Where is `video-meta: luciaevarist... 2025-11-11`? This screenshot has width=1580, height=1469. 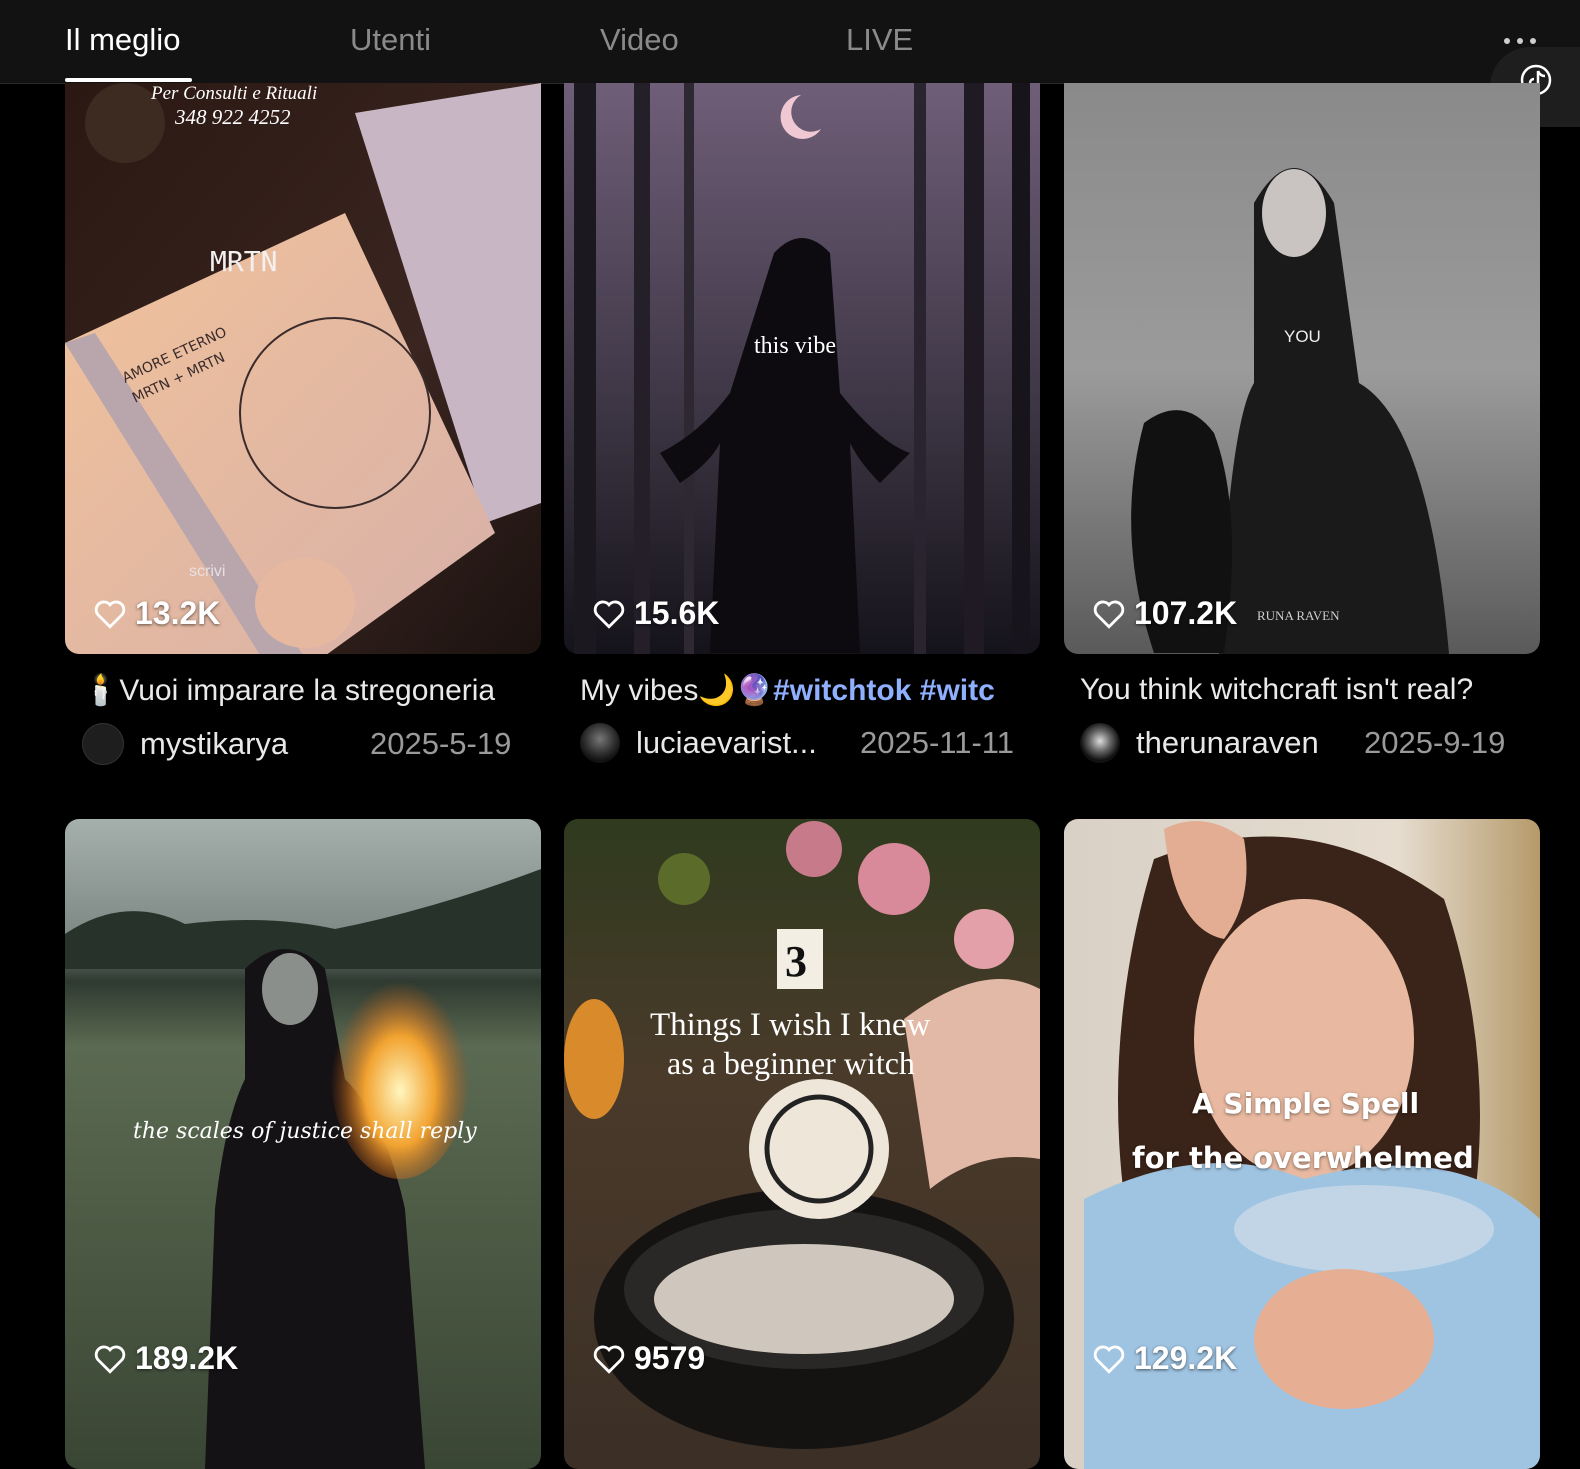 video-meta: luciaevarist... 2025-11-11 is located at coordinates (797, 743).